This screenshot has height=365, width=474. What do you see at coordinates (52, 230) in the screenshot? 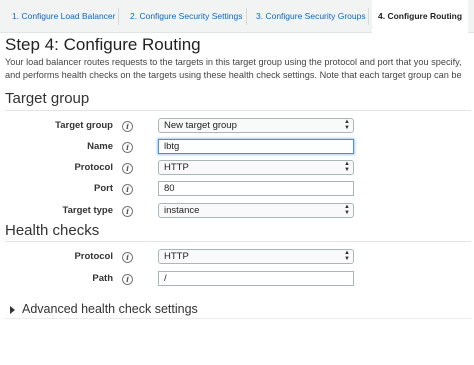
I see `health-checks-heading: Health checks` at bounding box center [52, 230].